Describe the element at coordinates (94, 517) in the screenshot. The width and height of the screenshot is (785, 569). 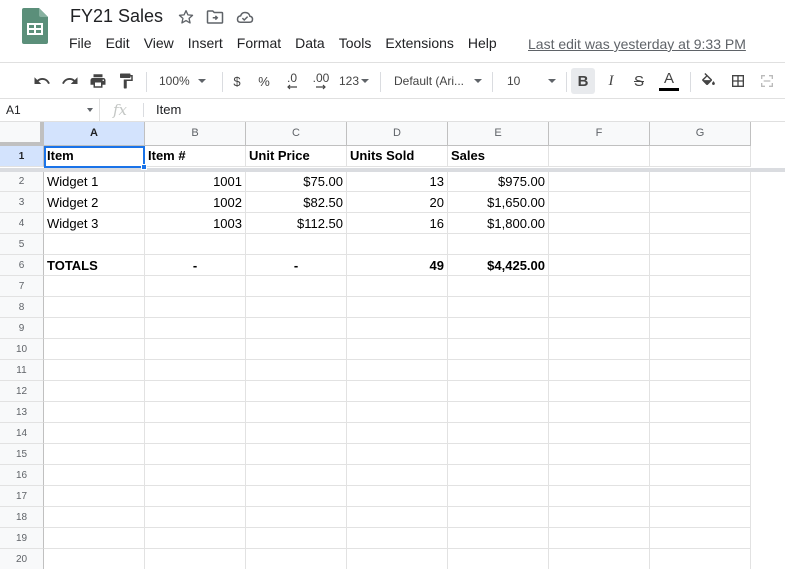
I see `cell-a18` at that location.